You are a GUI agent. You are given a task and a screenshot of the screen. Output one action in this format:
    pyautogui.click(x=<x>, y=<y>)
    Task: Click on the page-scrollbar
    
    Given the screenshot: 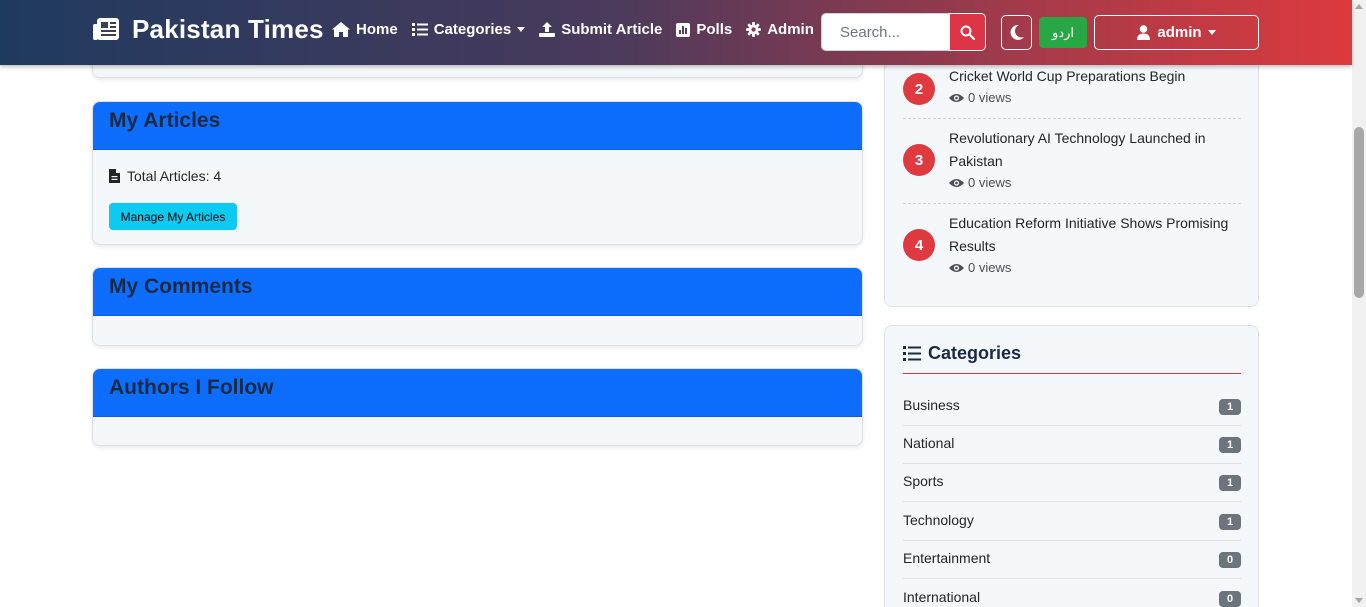 What is the action you would take?
    pyautogui.click(x=1359, y=303)
    